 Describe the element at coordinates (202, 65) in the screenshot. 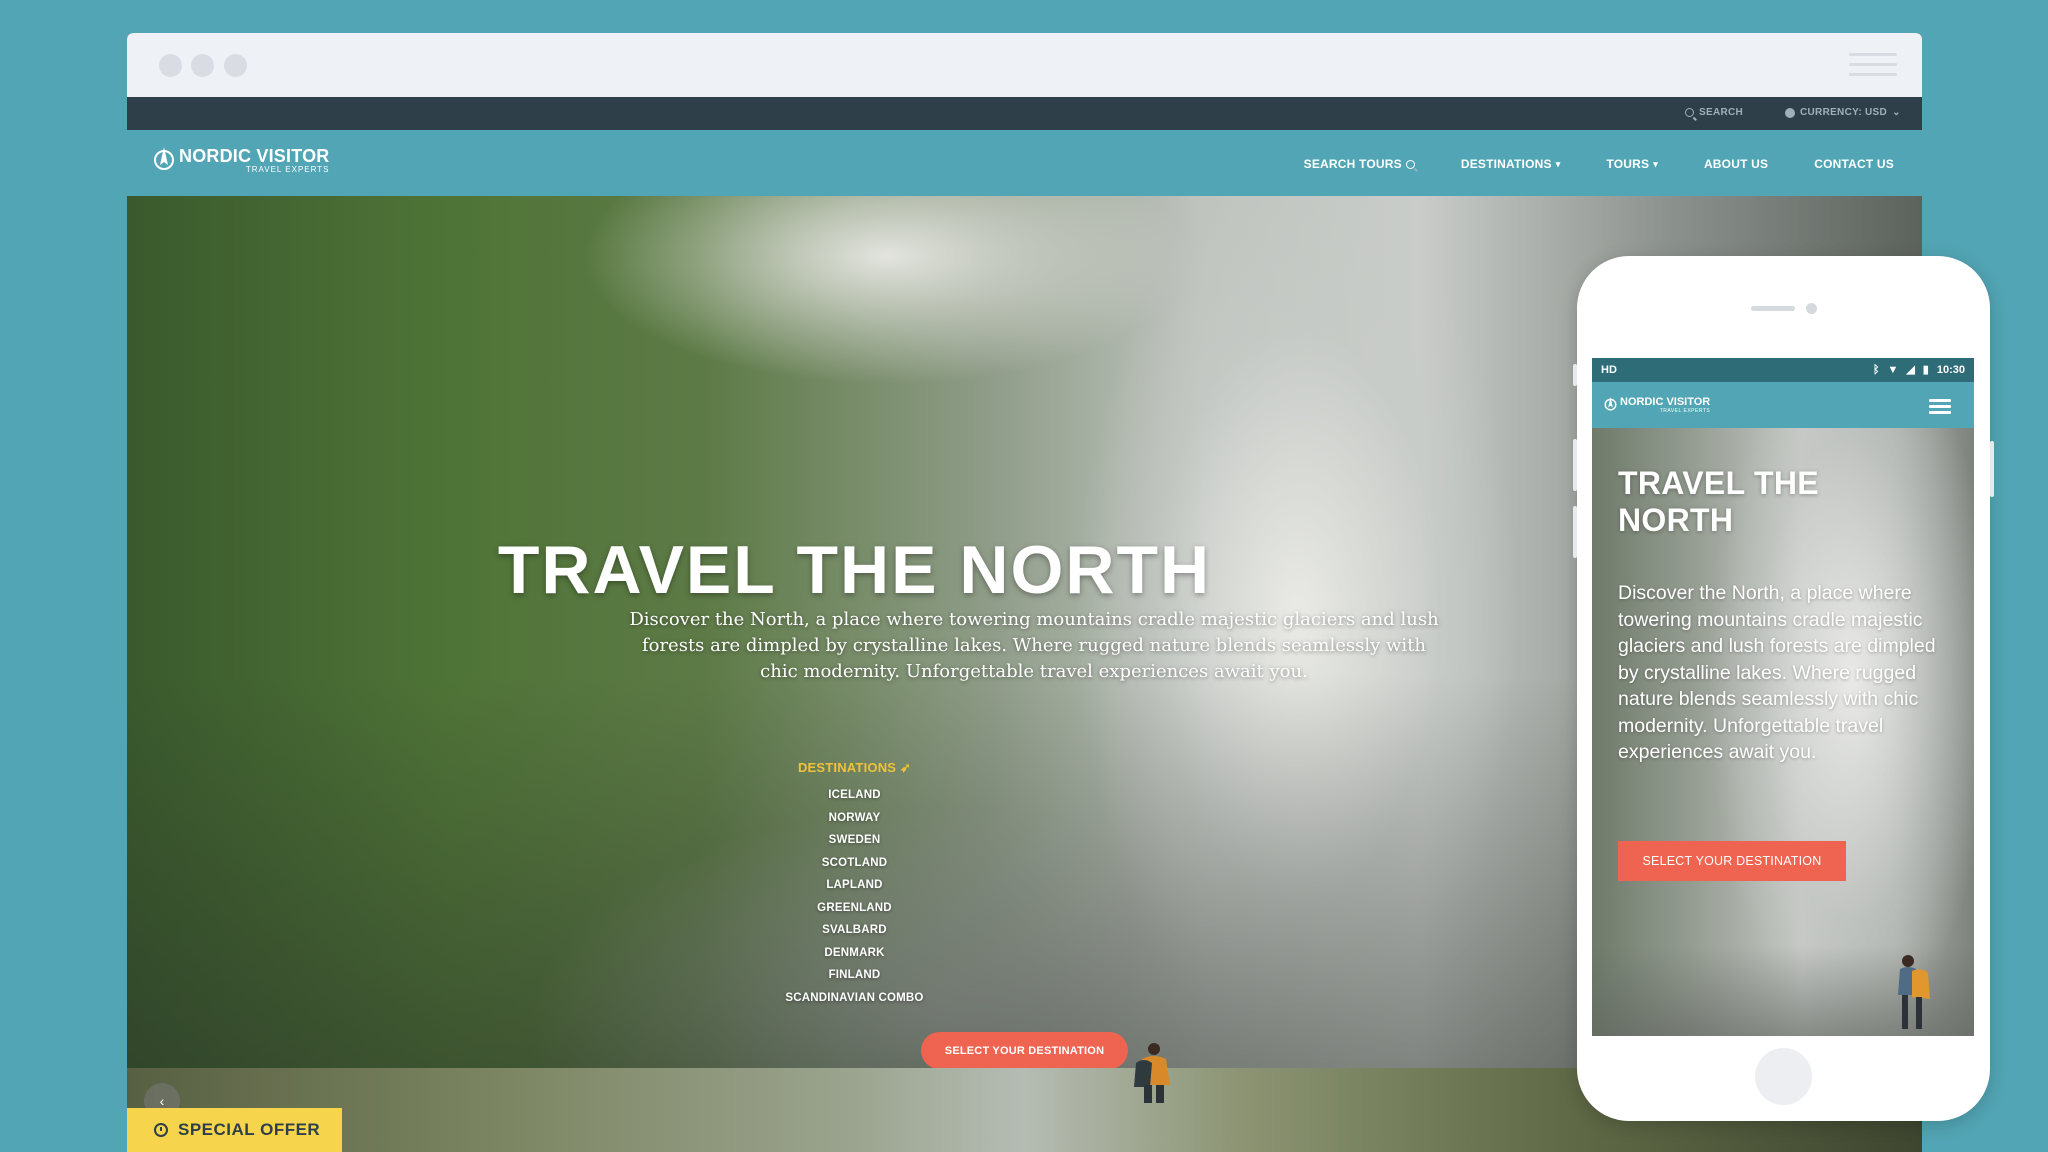

I see `window-minimize-dot` at that location.